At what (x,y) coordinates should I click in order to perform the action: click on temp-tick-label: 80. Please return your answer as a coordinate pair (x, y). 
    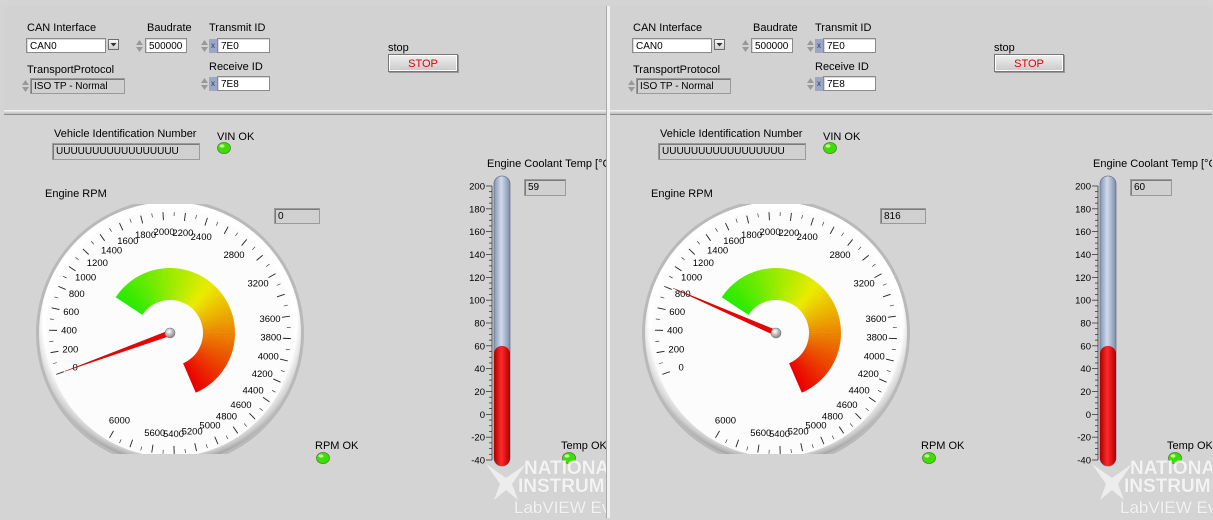
    Looking at the image, I should click on (479, 324).